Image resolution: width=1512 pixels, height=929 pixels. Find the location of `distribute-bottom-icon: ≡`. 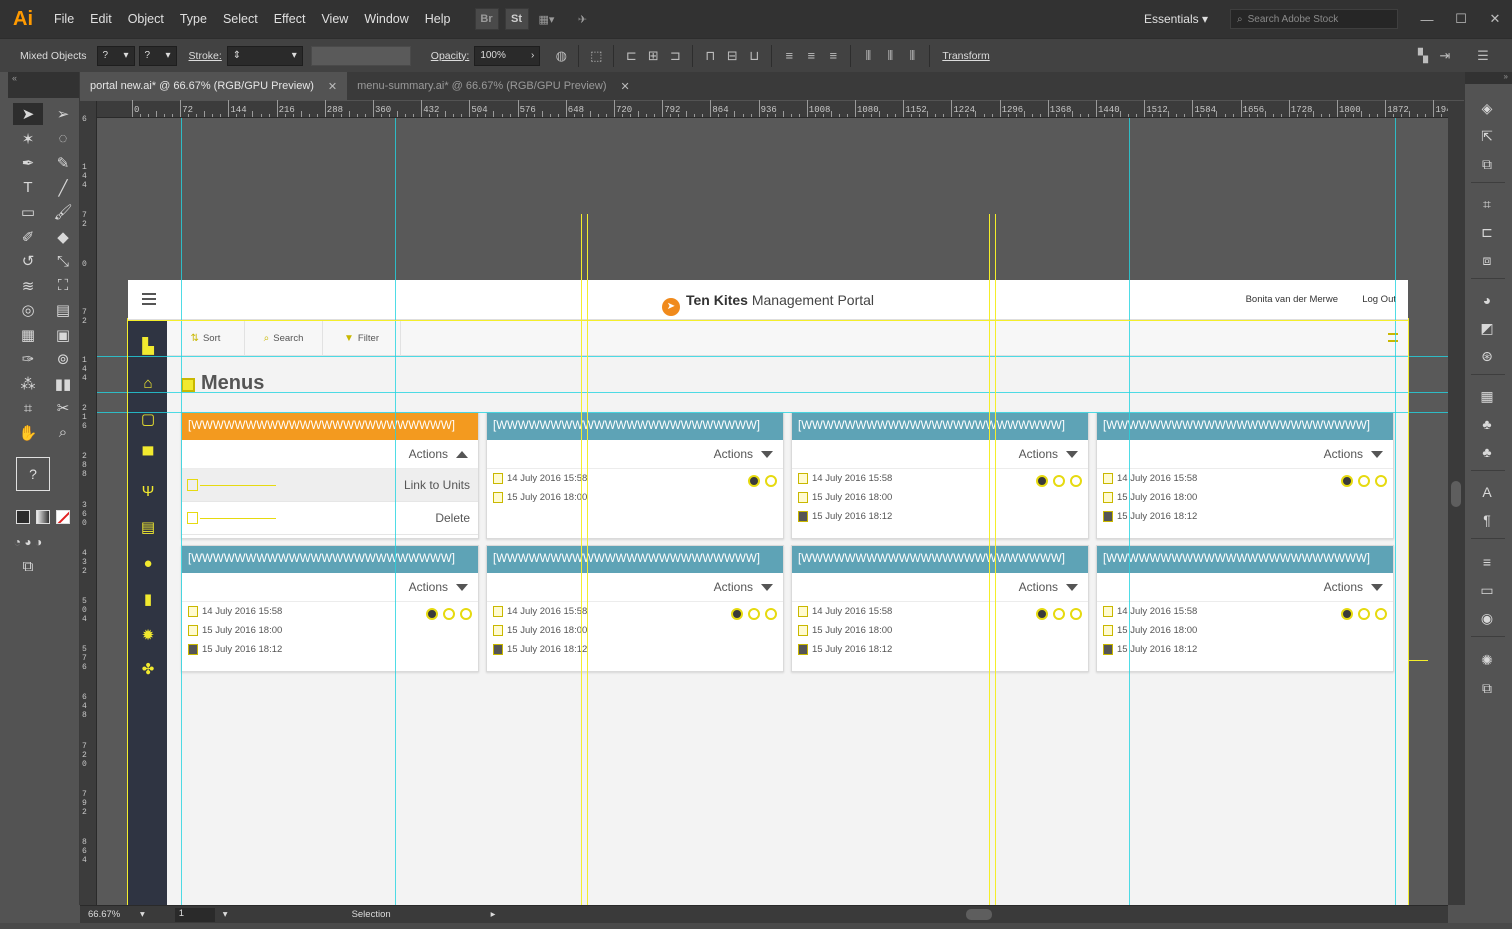

distribute-bottom-icon: ≡ is located at coordinates (833, 56).